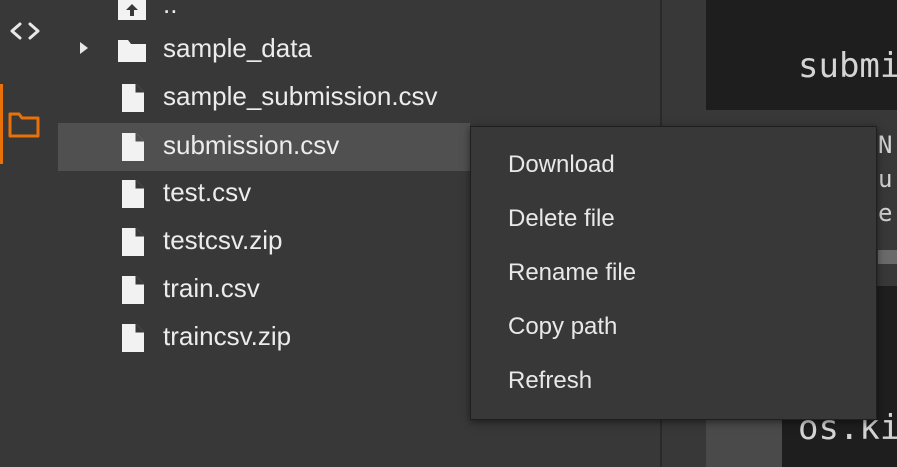 The image size is (897, 467). Describe the element at coordinates (300, 96) in the screenshot. I see `file-name: sample_submission.csv` at that location.